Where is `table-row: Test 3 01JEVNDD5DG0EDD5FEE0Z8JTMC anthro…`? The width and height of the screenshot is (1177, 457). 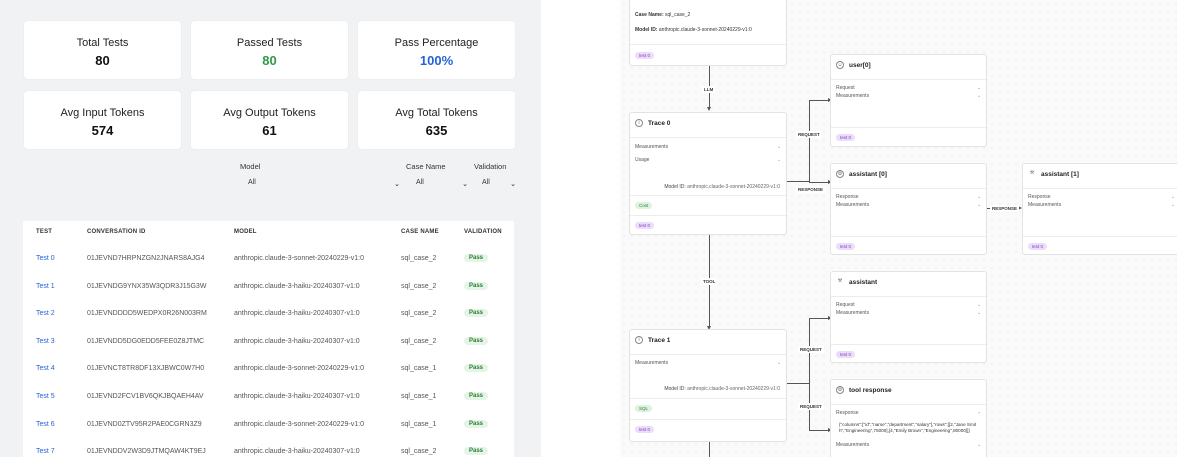
table-row: Test 3 01JEVNDD5DG0EDD5FEE0Z8JTMC anthro… is located at coordinates (268, 345).